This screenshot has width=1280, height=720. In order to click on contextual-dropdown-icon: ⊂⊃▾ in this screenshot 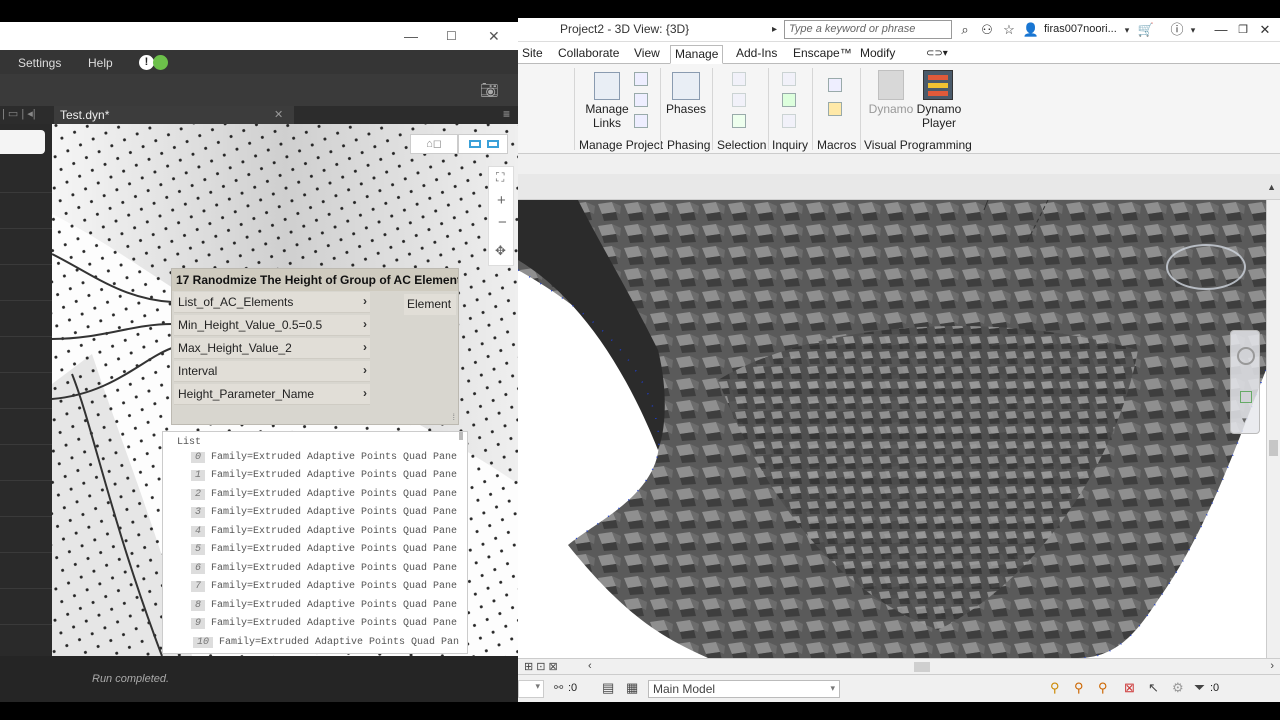, I will do `click(937, 54)`.